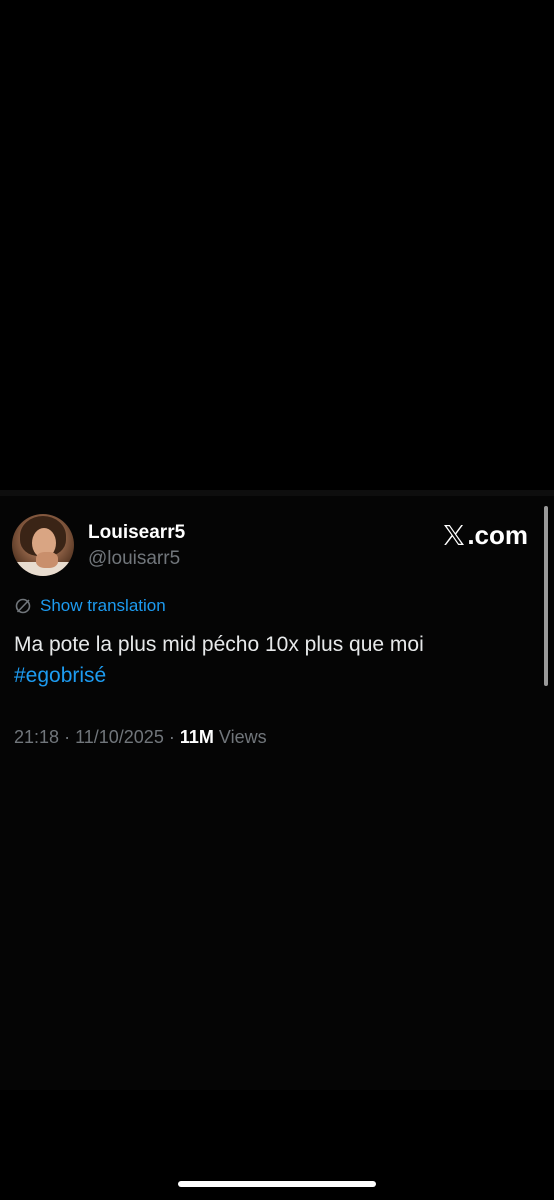 The image size is (554, 1200). What do you see at coordinates (497, 535) in the screenshot?
I see `brand-domain: .com` at bounding box center [497, 535].